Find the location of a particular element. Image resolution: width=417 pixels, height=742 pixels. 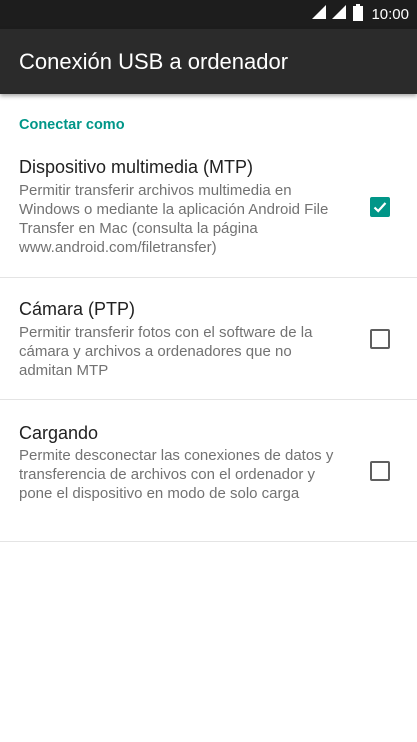

battery-icon is located at coordinates (358, 14).